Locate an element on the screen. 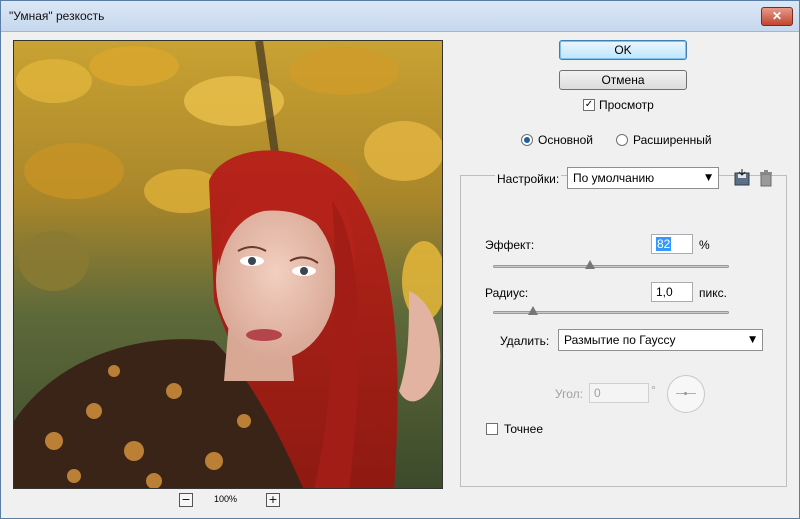  close-button: ✕ is located at coordinates (777, 16).